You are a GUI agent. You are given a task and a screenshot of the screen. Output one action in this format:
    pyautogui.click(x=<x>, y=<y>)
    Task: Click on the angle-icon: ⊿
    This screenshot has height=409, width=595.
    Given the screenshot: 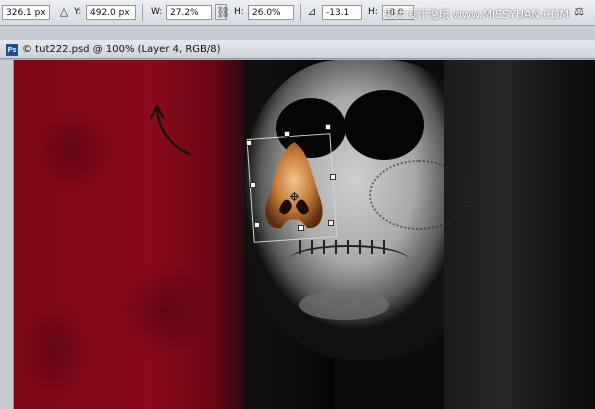 What is the action you would take?
    pyautogui.click(x=312, y=11)
    